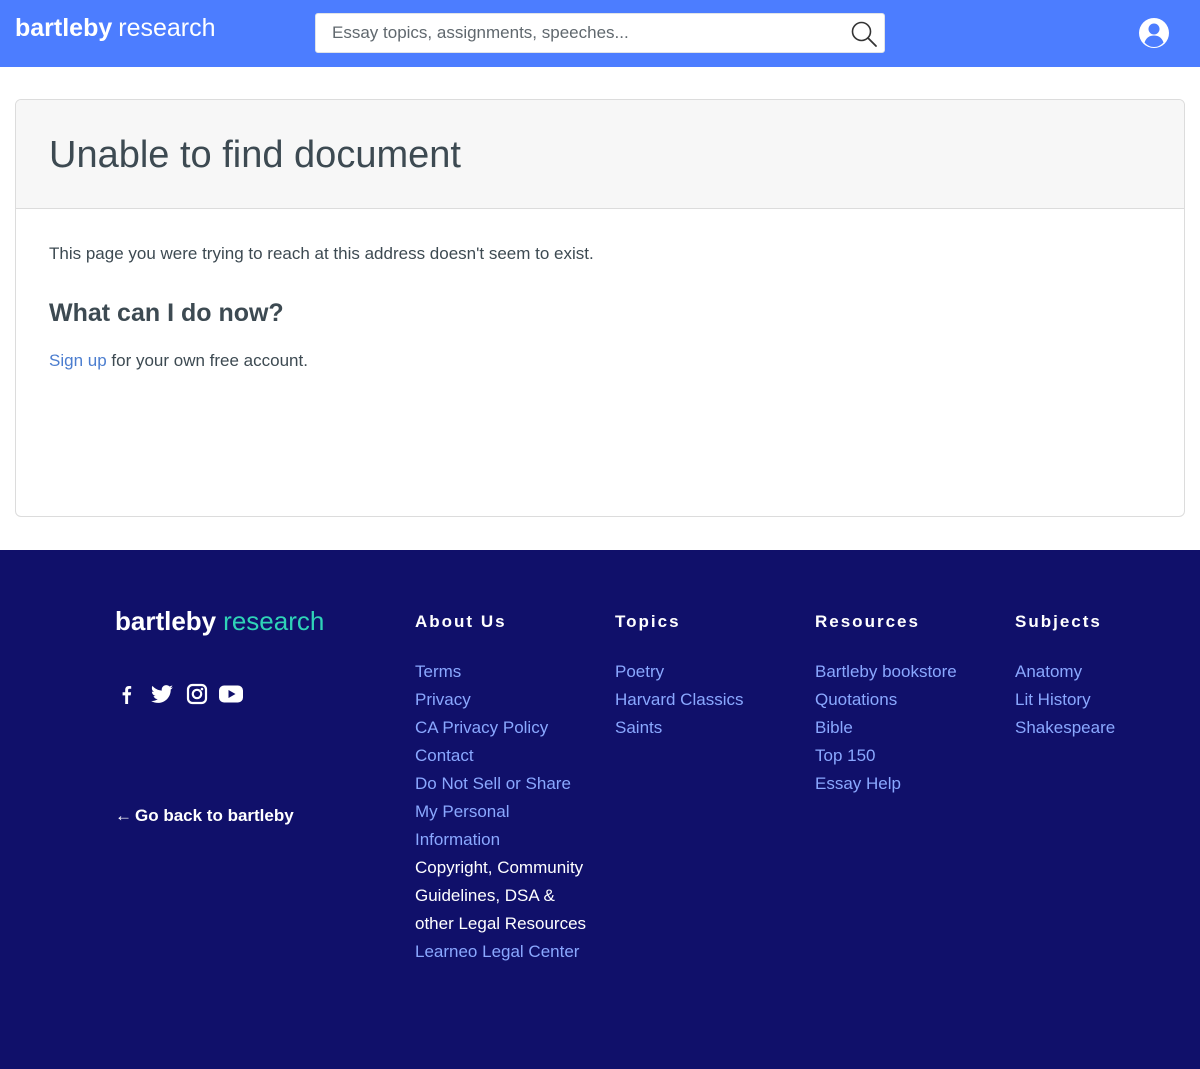 This screenshot has width=1200, height=1069. I want to click on list-item: Shakespeare, so click(1100, 728).